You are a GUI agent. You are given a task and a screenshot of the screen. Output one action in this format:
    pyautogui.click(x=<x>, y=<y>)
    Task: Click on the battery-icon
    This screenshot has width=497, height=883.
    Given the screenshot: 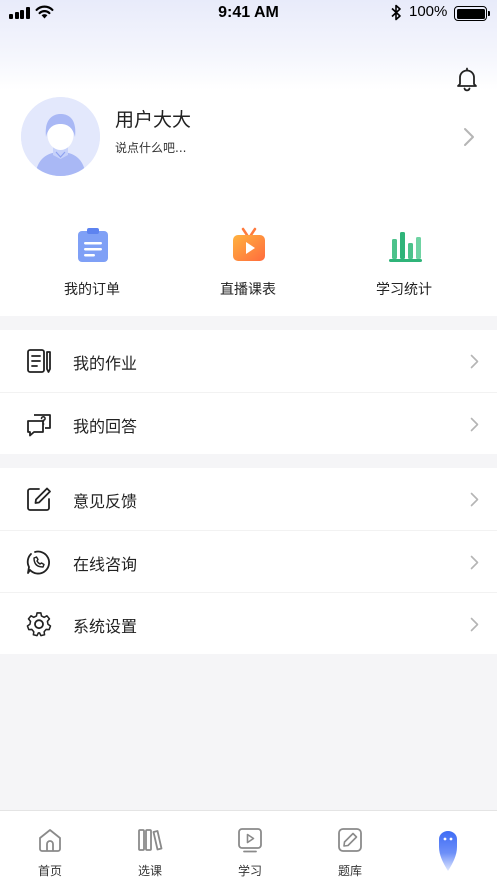 What is the action you would take?
    pyautogui.click(x=472, y=13)
    